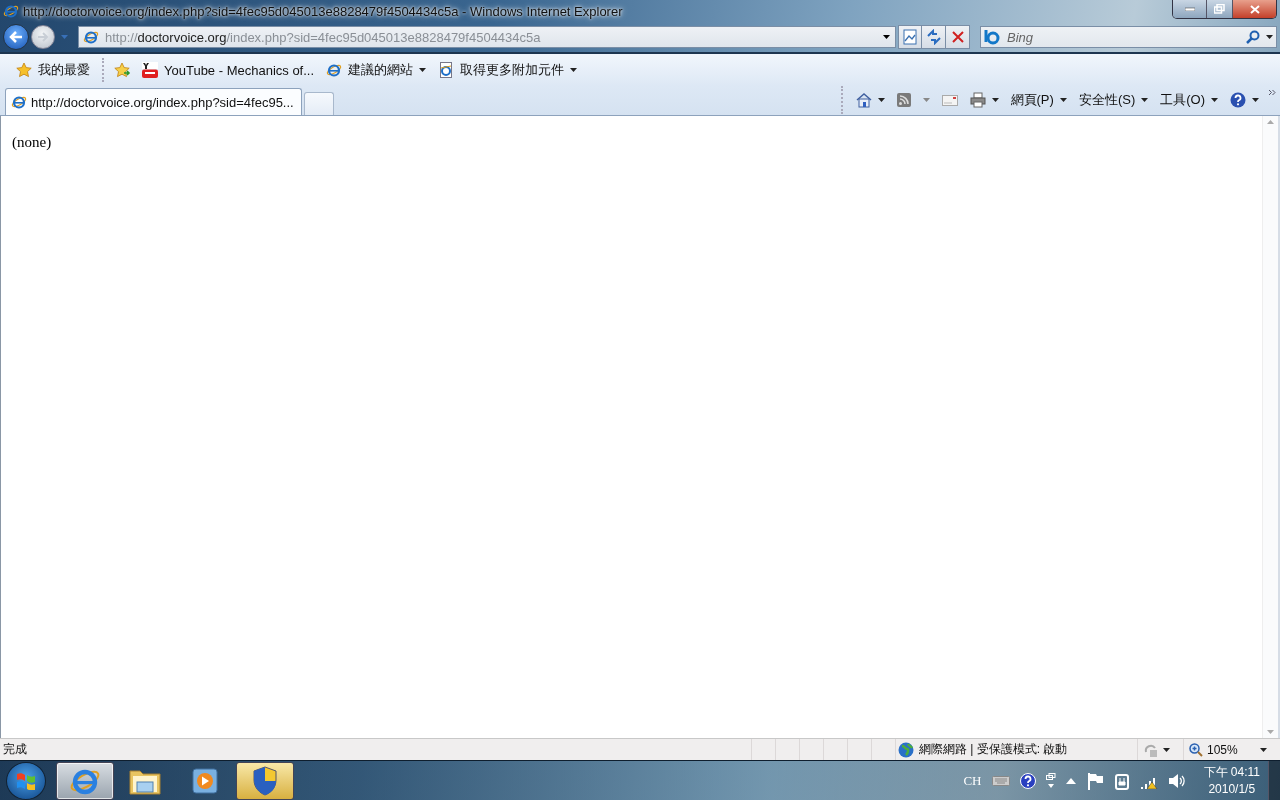  I want to click on ie-logo-icon, so click(11, 11).